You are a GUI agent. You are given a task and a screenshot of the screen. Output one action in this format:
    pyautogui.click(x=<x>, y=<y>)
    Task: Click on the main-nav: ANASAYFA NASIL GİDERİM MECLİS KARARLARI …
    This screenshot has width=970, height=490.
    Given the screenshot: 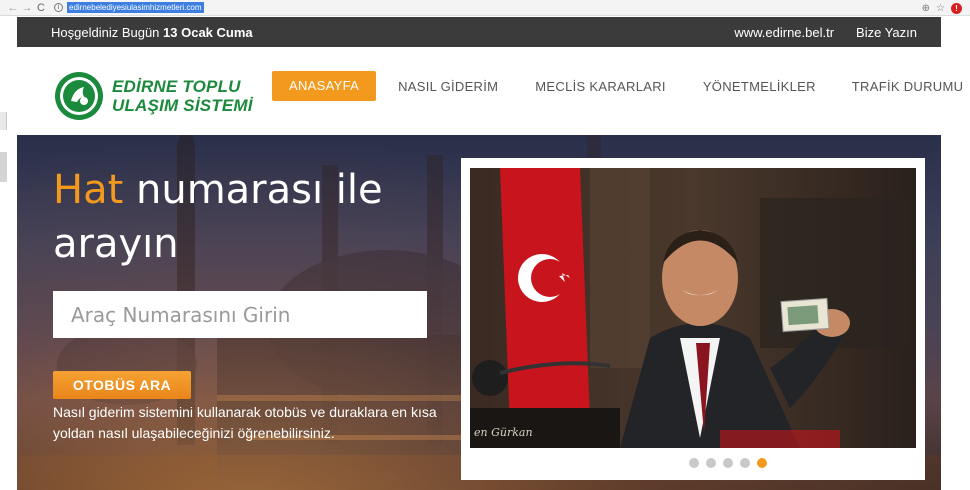 What is the action you would take?
    pyautogui.click(x=617, y=86)
    